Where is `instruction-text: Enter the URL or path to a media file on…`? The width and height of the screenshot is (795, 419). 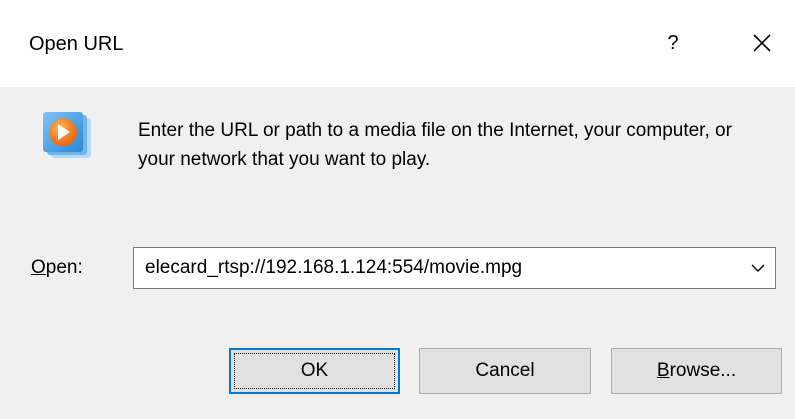
instruction-text: Enter the URL or path to a media file on… is located at coordinates (435, 145).